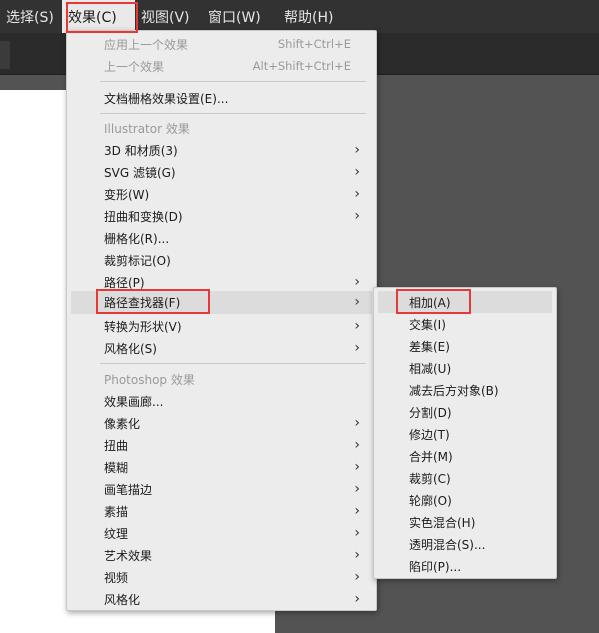 This screenshot has width=599, height=633. I want to click on menu-item-sketch: 素描 ›, so click(221, 511).